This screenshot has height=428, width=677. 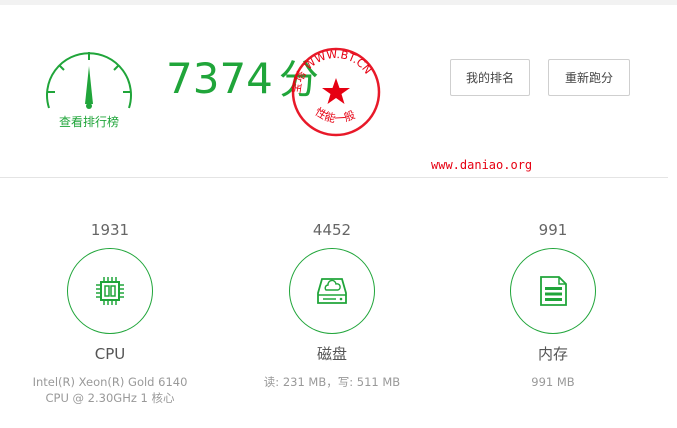 What do you see at coordinates (332, 71) in the screenshot?
I see `svg-text: 宝塔 WWW.BT.CN` at bounding box center [332, 71].